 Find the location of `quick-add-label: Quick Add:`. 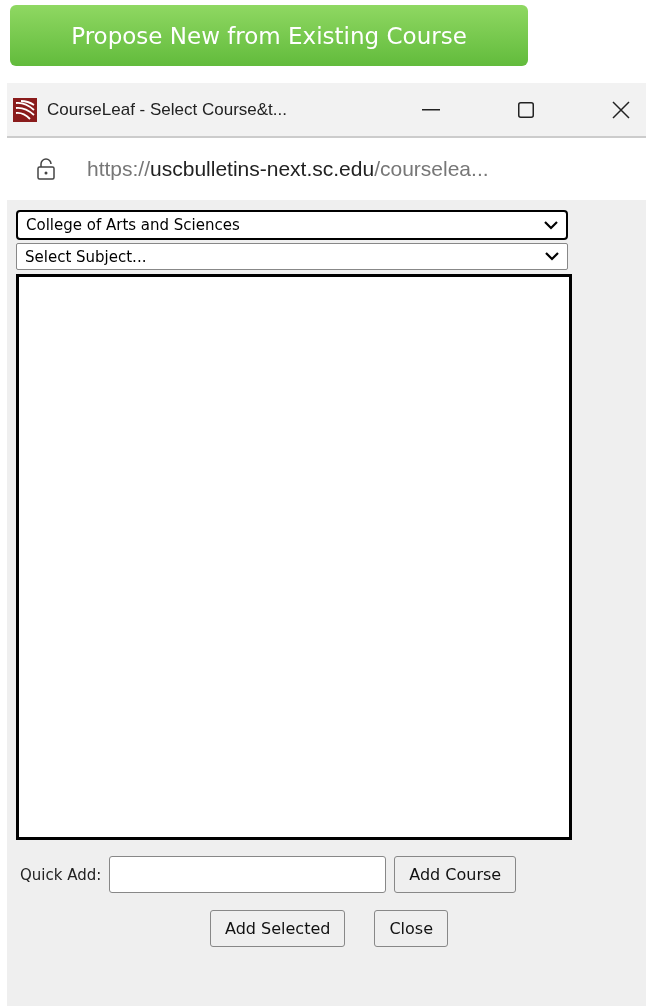

quick-add-label: Quick Add: is located at coordinates (61, 874).